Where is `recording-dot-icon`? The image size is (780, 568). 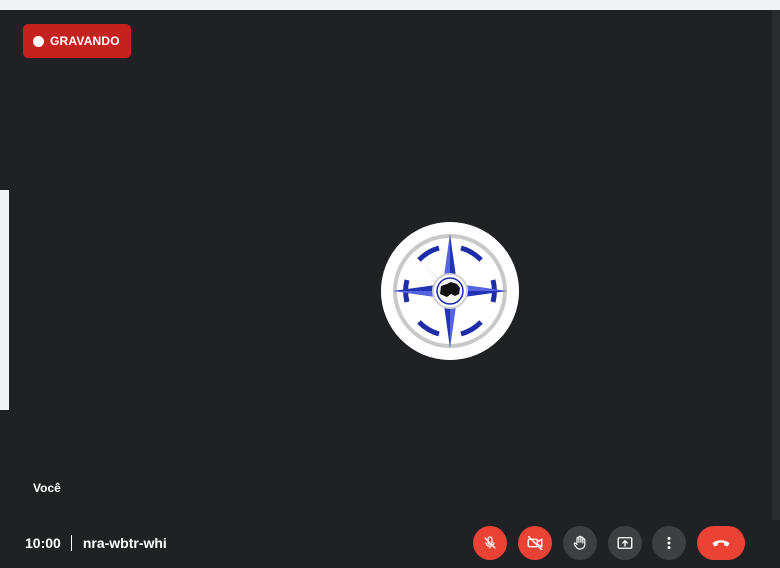
recording-dot-icon is located at coordinates (38, 41).